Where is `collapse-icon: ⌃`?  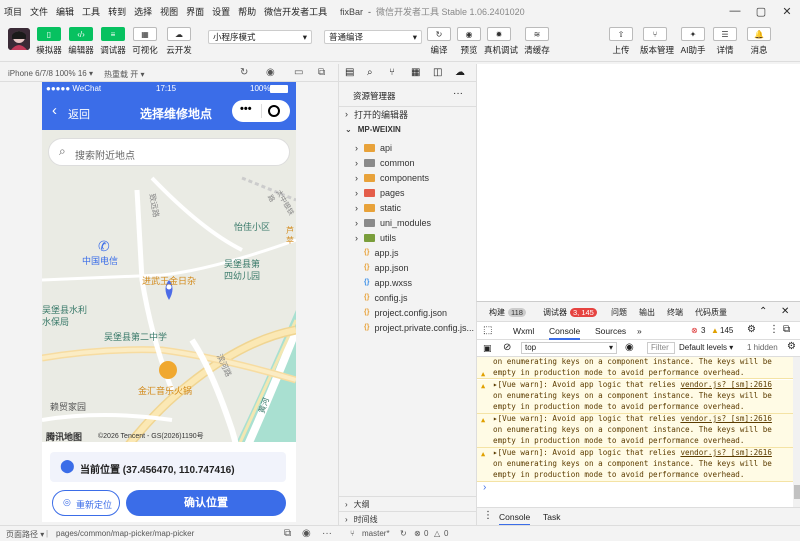
collapse-icon: ⌃ is located at coordinates (763, 311).